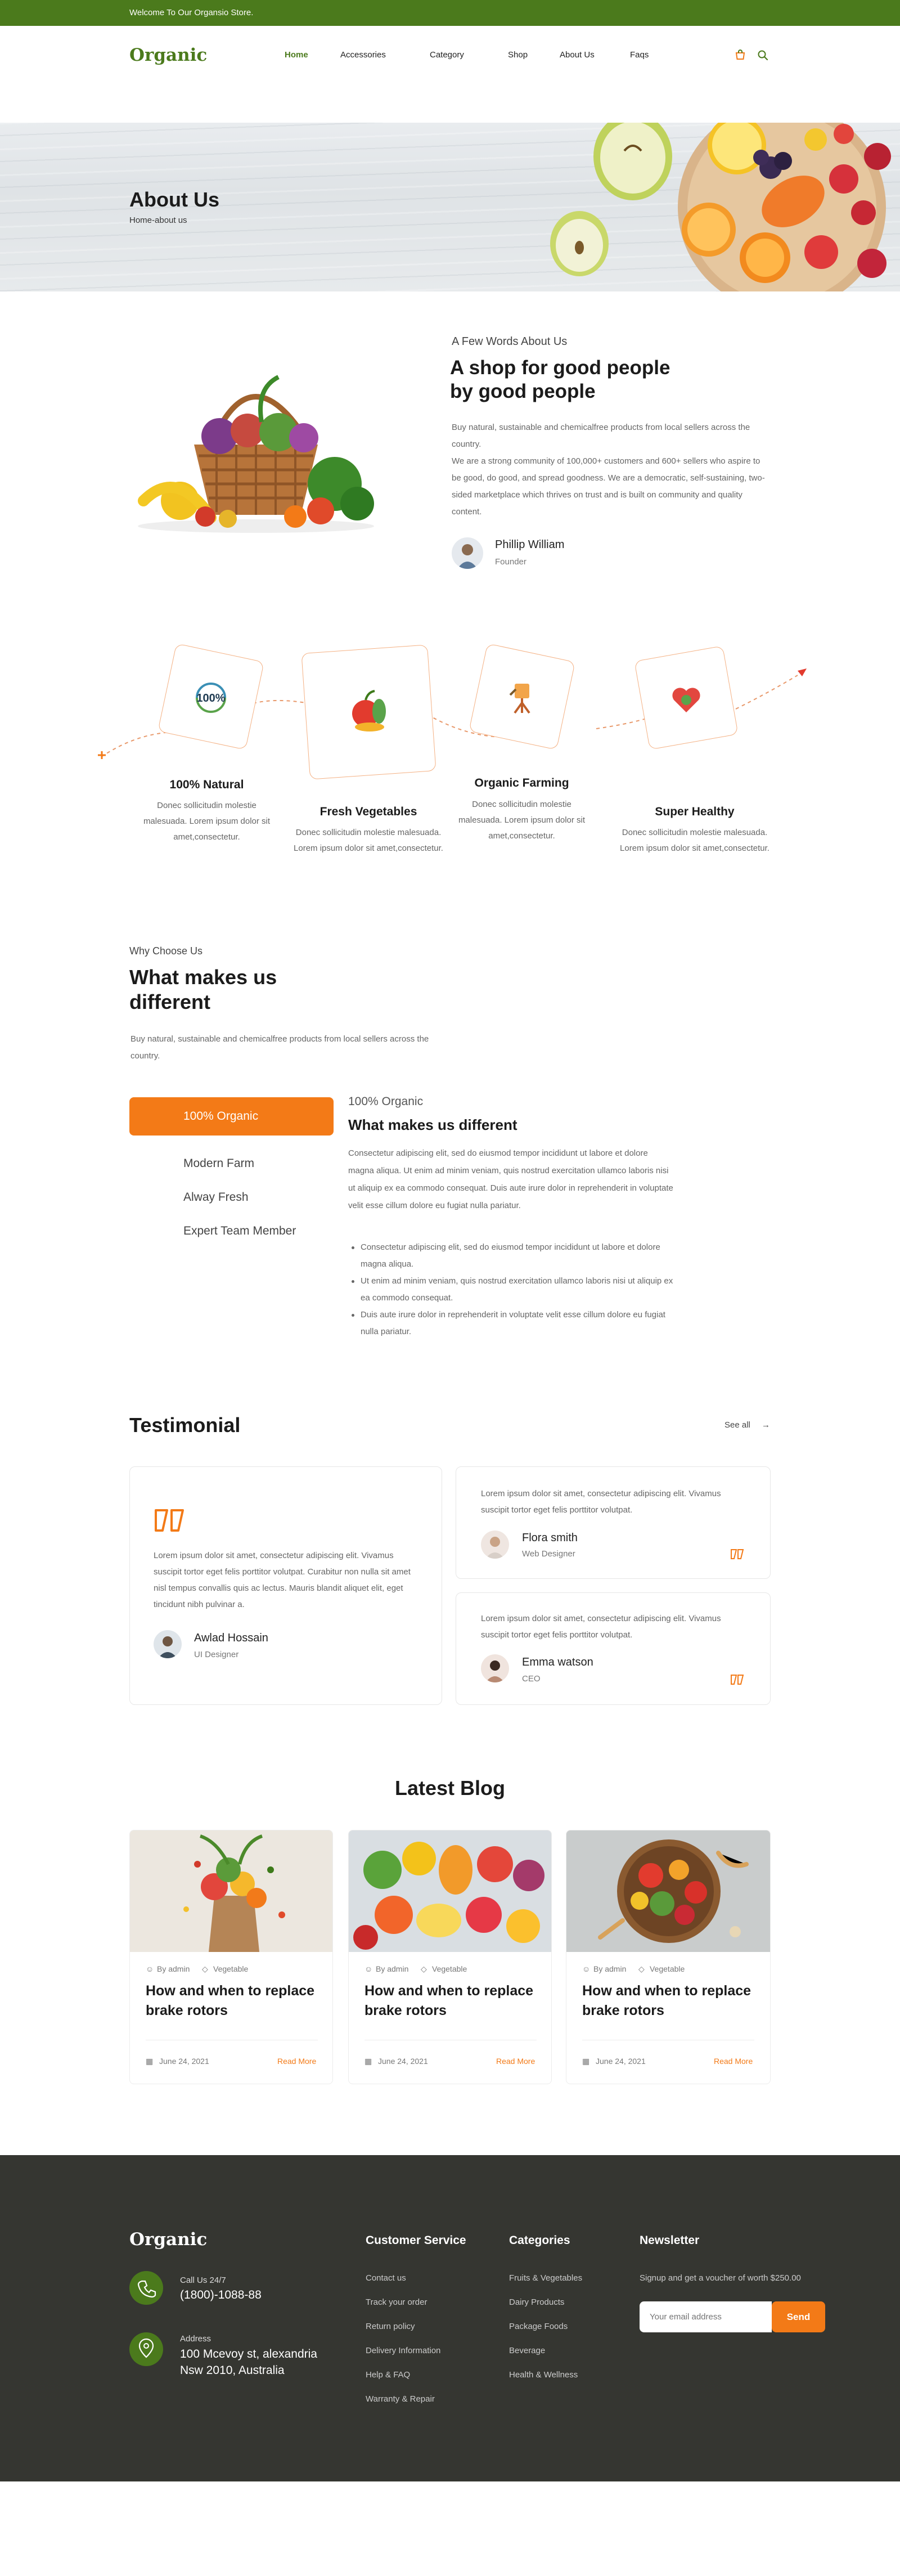 The width and height of the screenshot is (900, 2576). I want to click on feature-title-healthy: Super Healthy, so click(695, 811).